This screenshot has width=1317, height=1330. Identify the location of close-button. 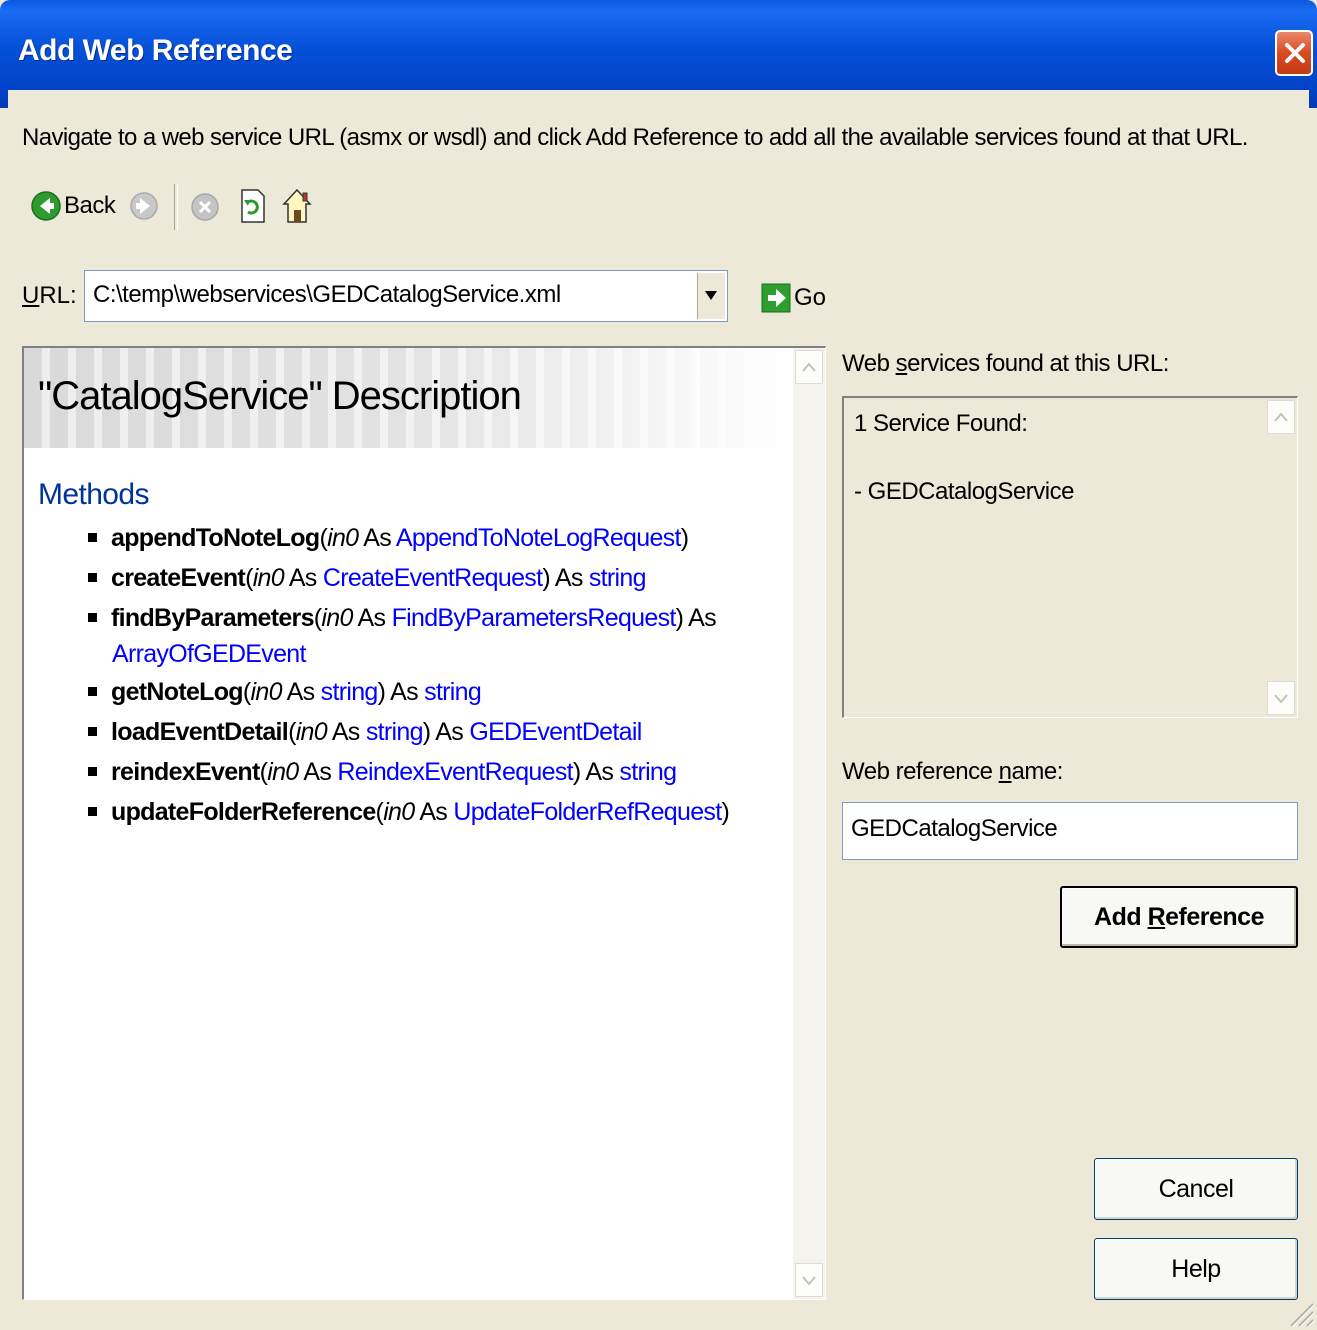
(1294, 53).